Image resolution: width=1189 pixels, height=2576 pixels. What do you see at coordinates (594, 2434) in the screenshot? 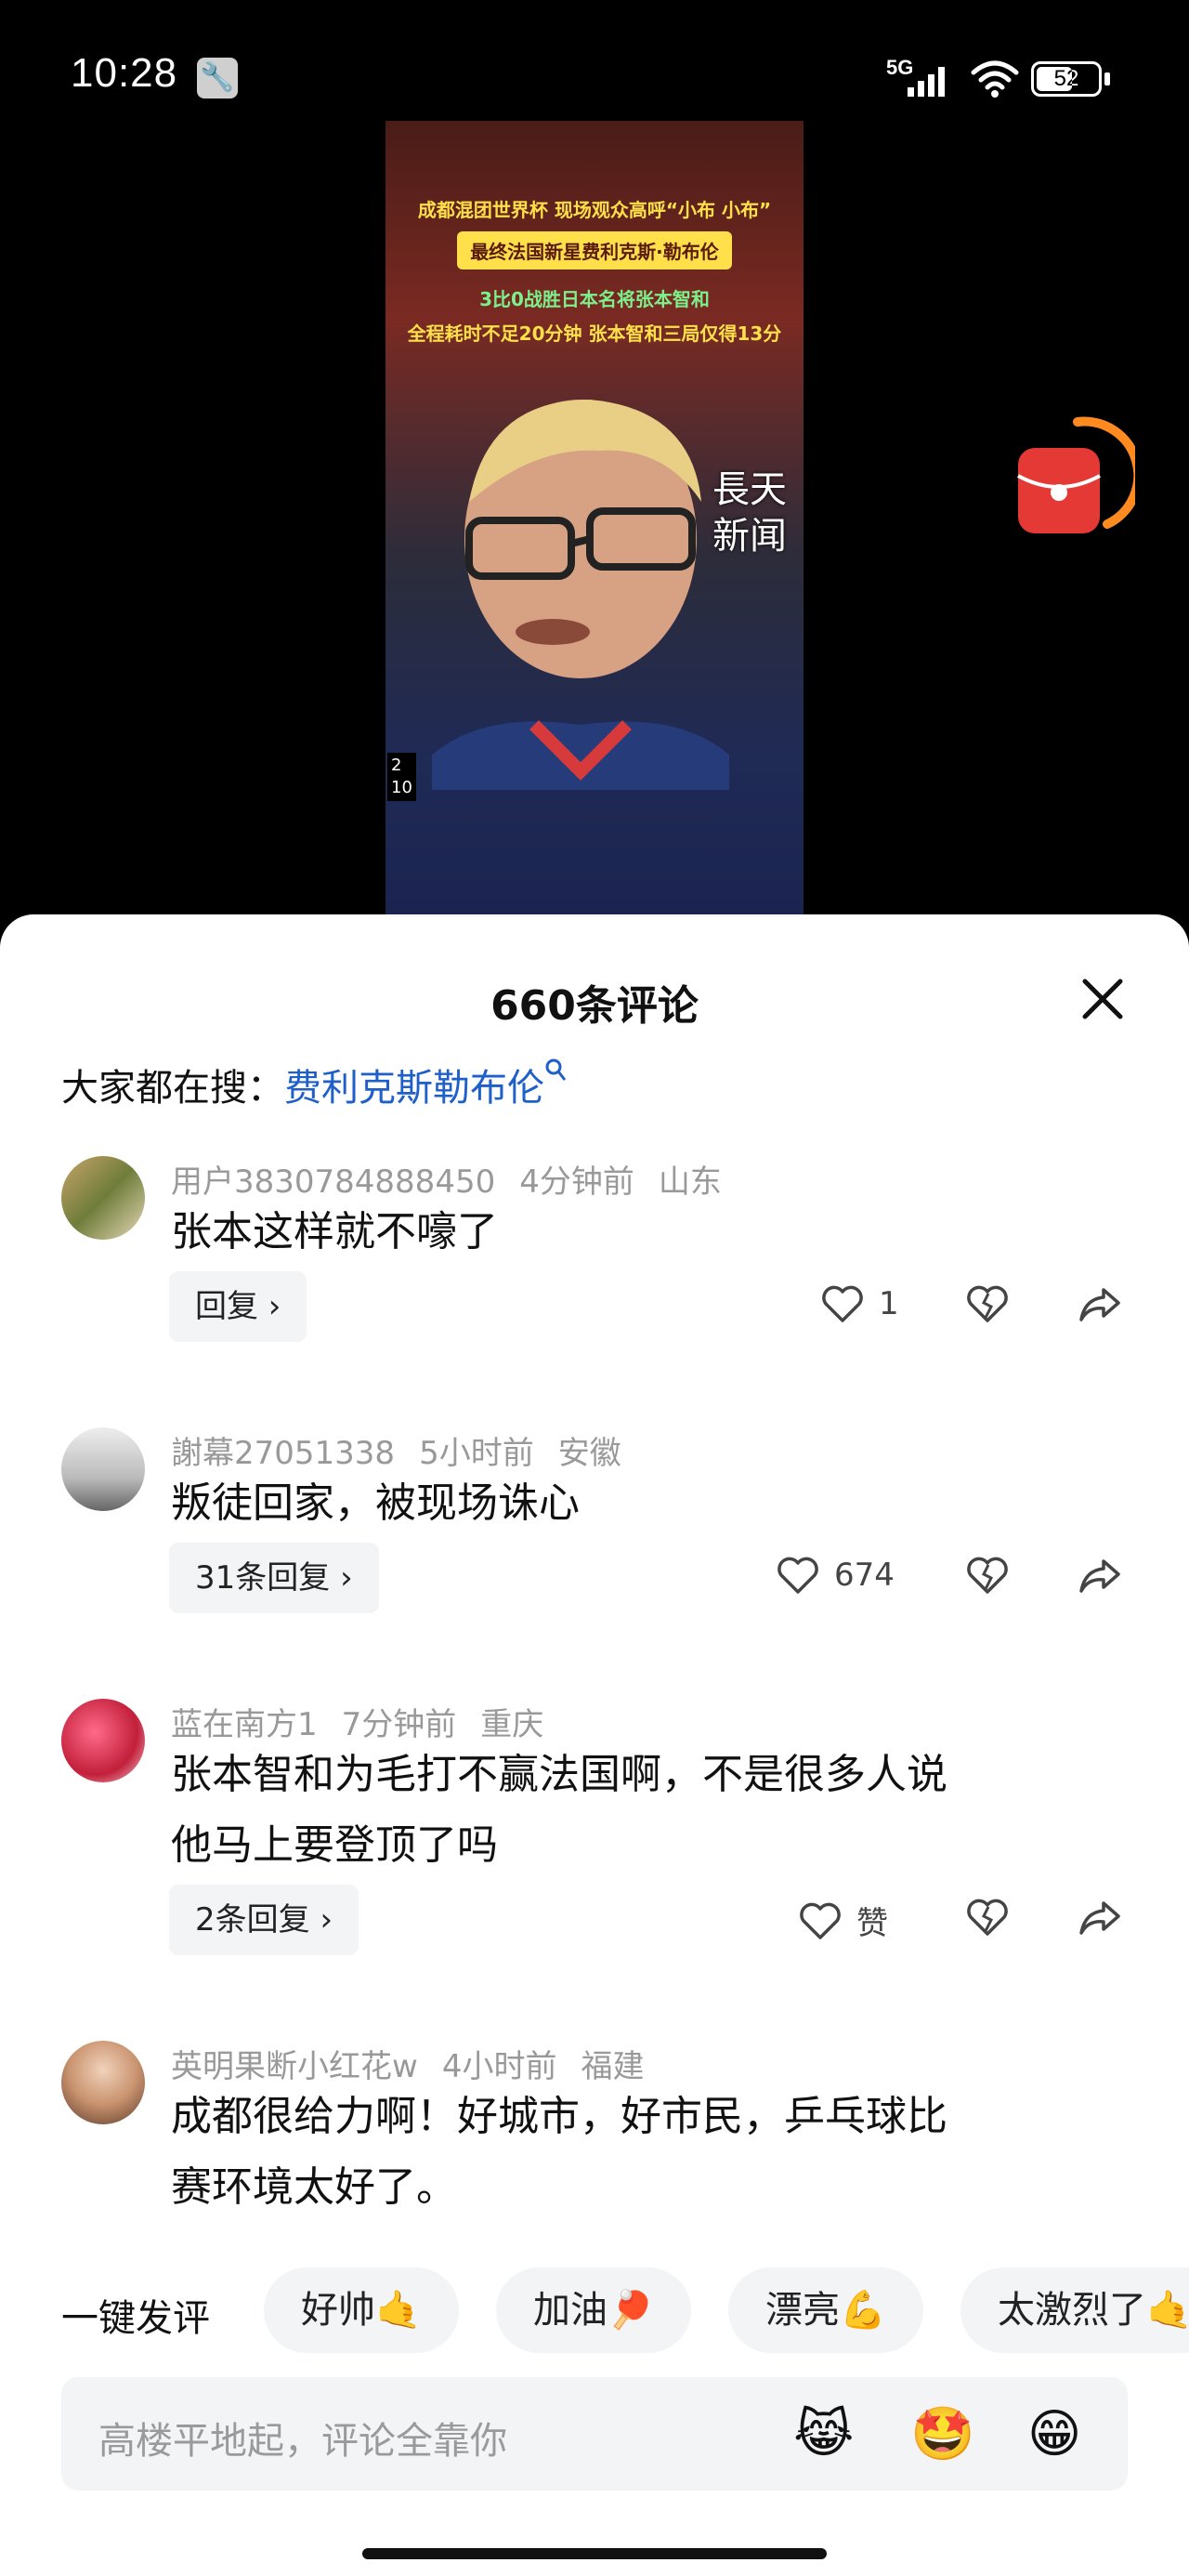
I see `comment-input: 高楼平地起，评论全靠你 😹 🤩 😁` at bounding box center [594, 2434].